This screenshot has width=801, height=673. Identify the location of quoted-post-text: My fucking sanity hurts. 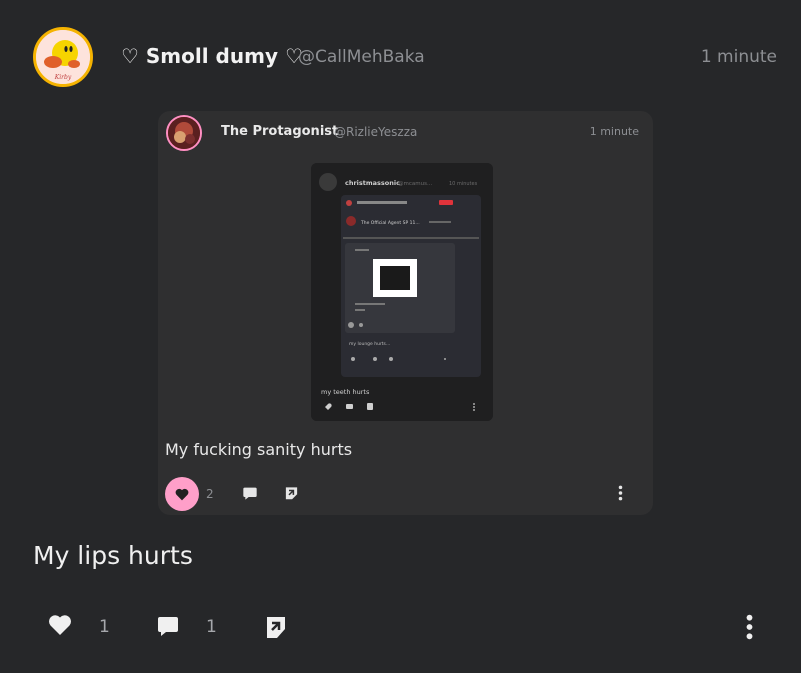
(259, 449).